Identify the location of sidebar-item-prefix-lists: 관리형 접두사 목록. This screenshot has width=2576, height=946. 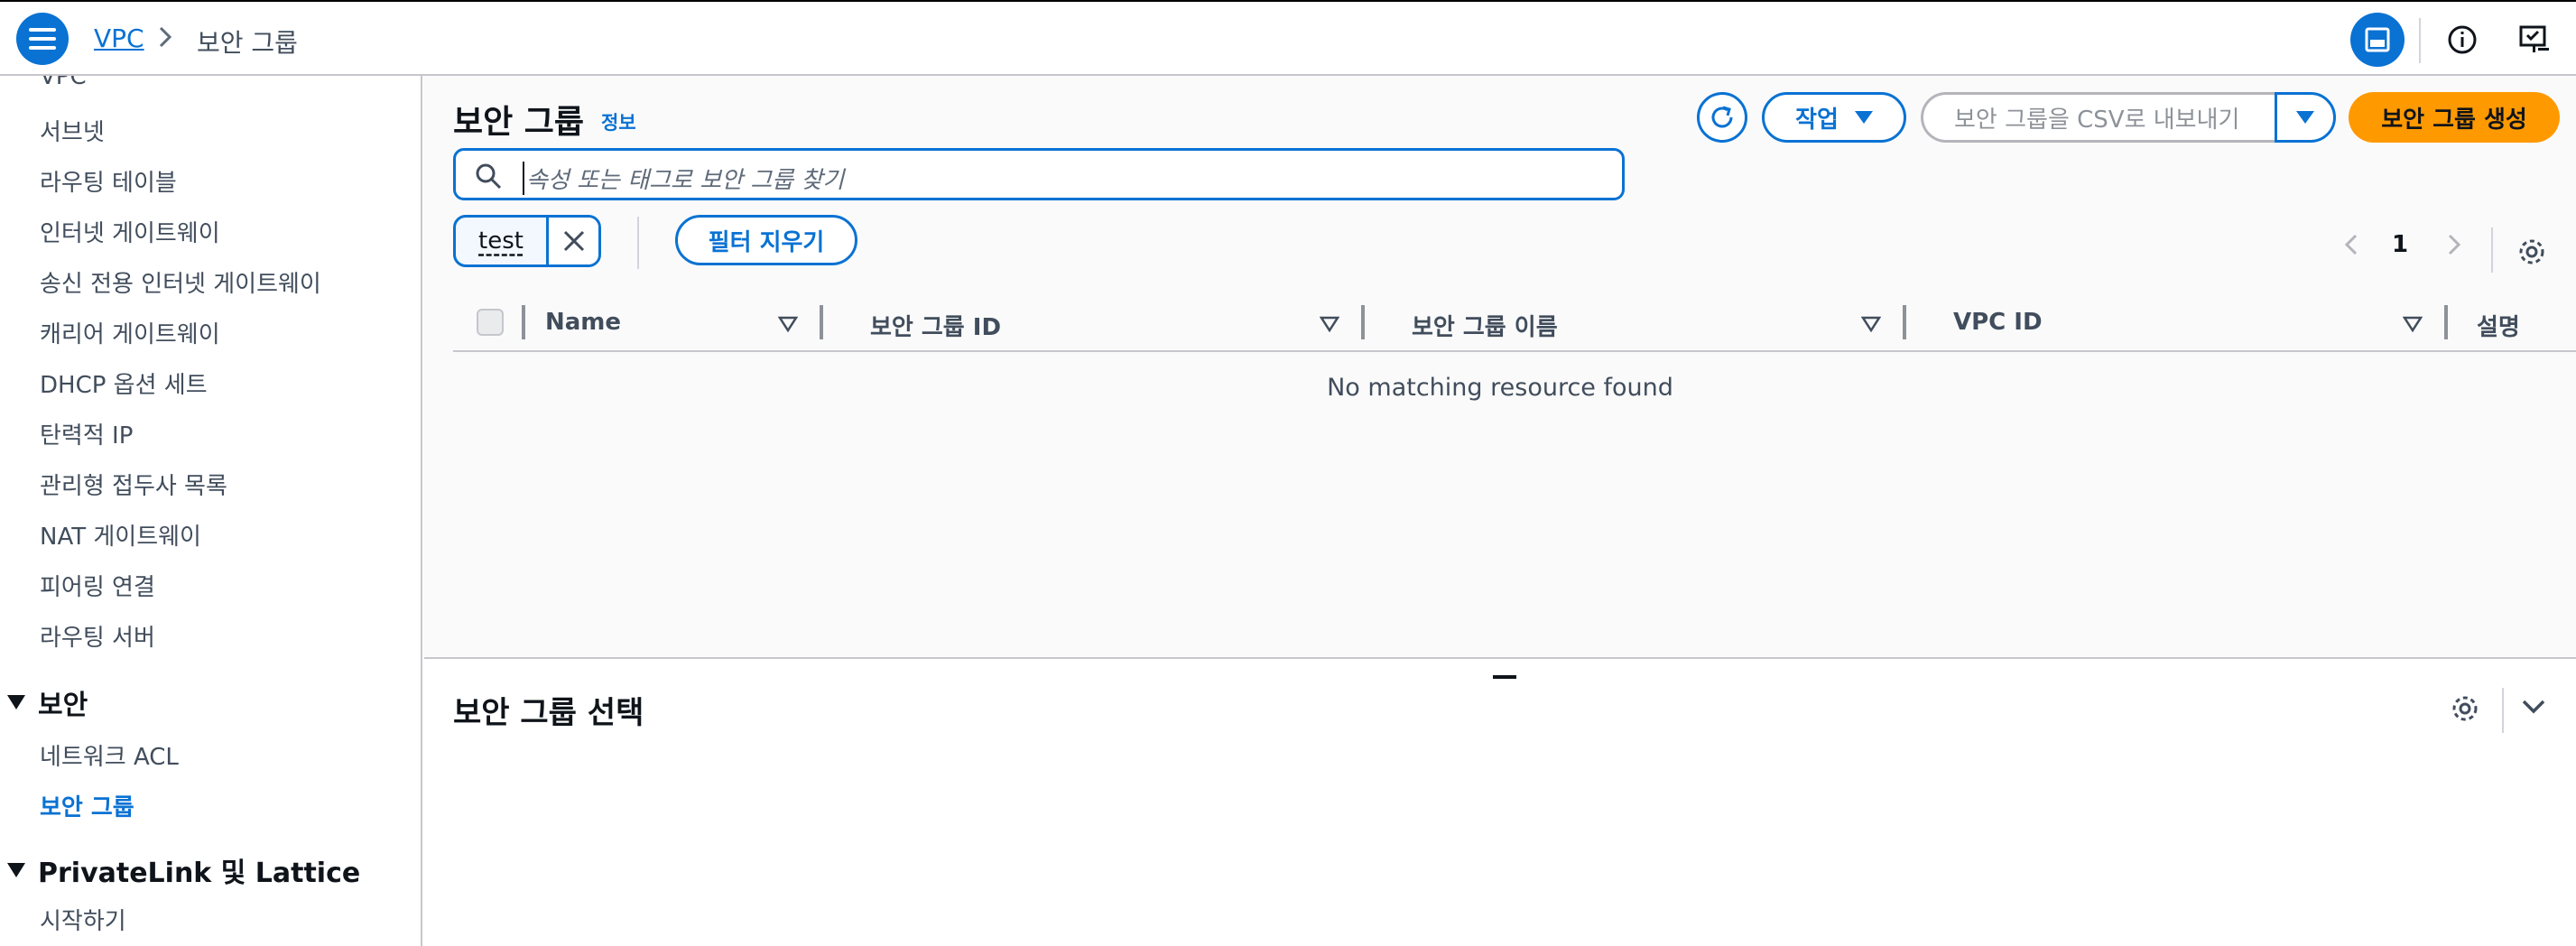
(133, 485).